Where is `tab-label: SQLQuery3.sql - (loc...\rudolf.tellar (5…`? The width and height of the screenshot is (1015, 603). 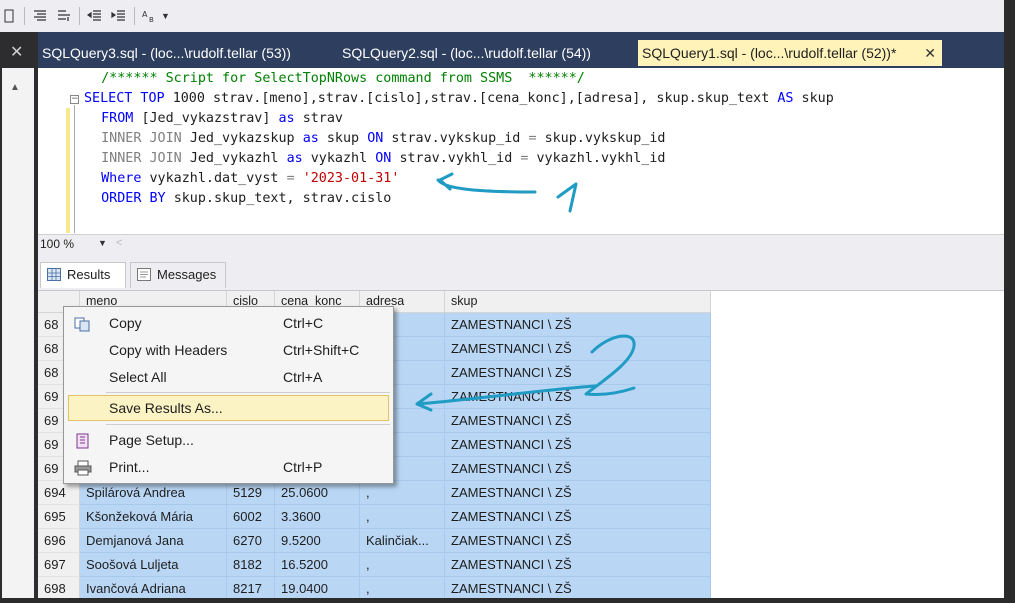 tab-label: SQLQuery3.sql - (loc...\rudolf.tellar (5… is located at coordinates (166, 53).